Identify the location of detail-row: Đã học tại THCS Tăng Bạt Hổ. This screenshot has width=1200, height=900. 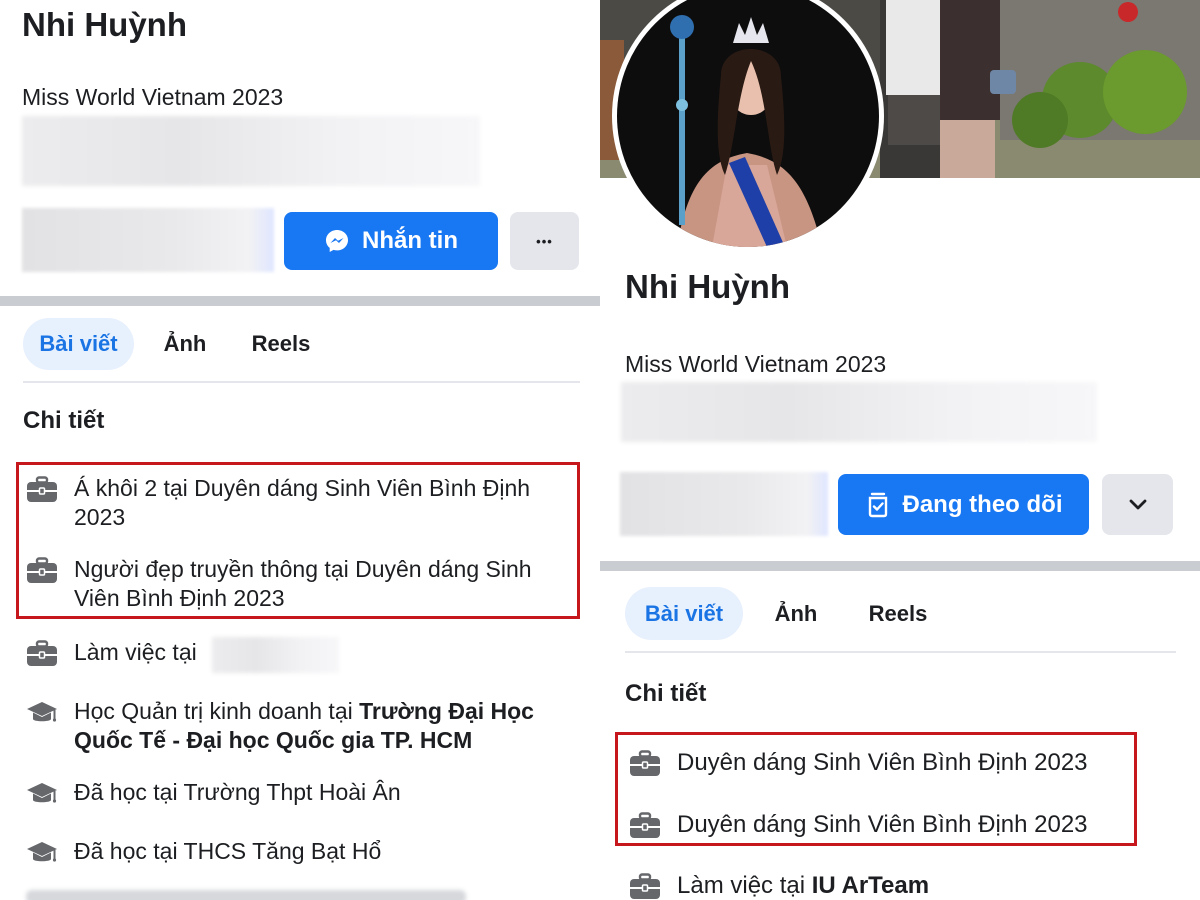
(301, 852).